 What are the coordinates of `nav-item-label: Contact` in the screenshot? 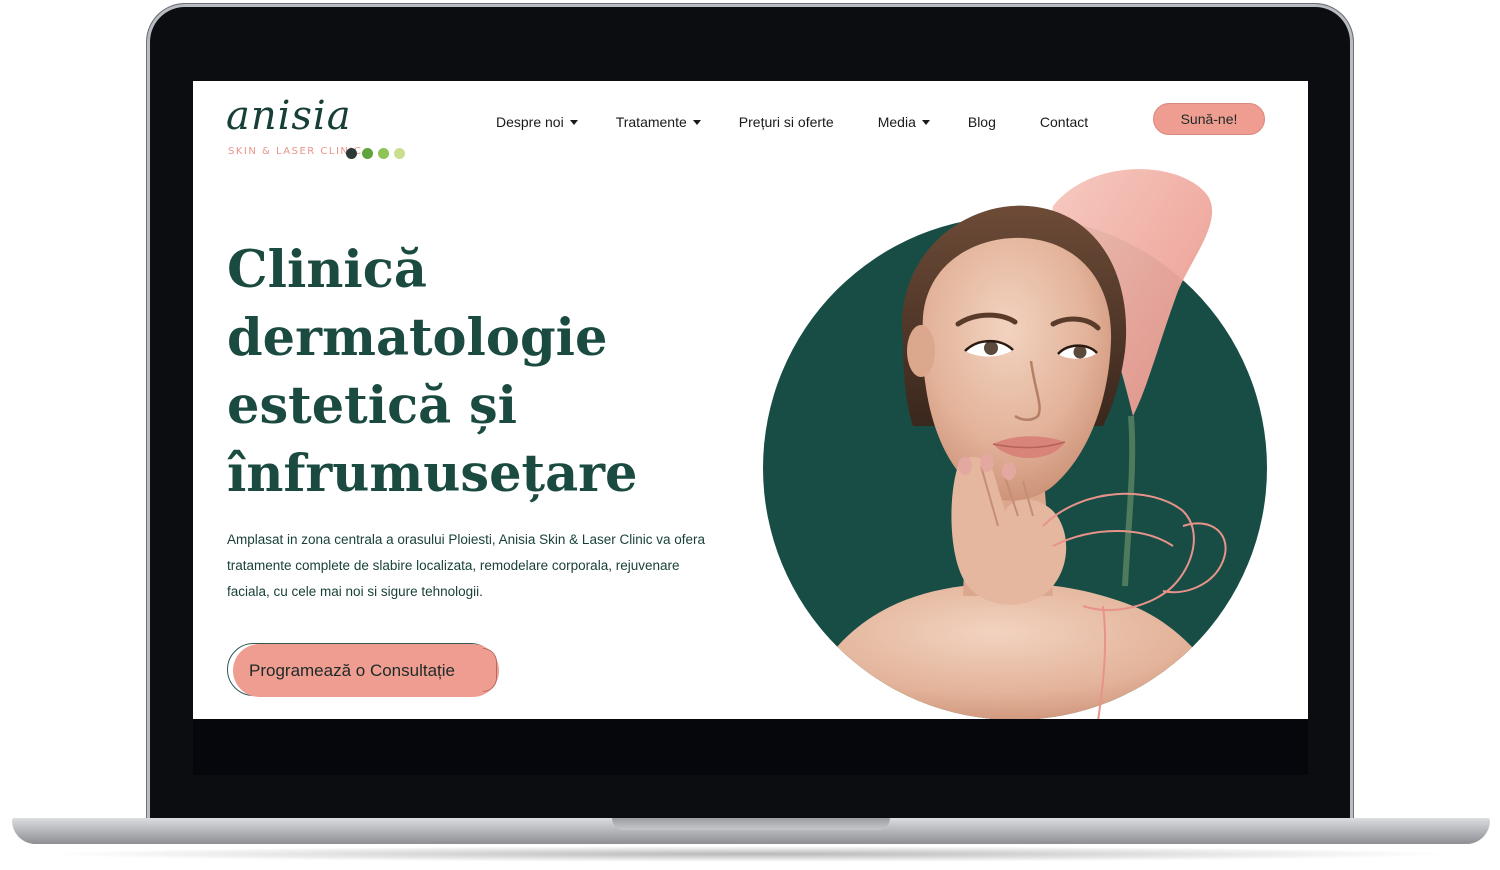 It's located at (1064, 122).